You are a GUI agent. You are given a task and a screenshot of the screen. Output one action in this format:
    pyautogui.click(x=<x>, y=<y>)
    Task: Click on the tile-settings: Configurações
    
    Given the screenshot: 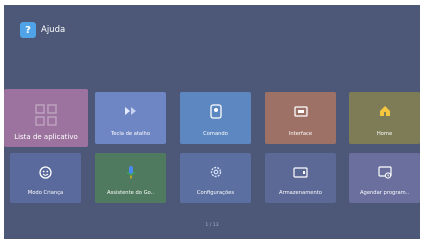 What is the action you would take?
    pyautogui.click(x=215, y=178)
    